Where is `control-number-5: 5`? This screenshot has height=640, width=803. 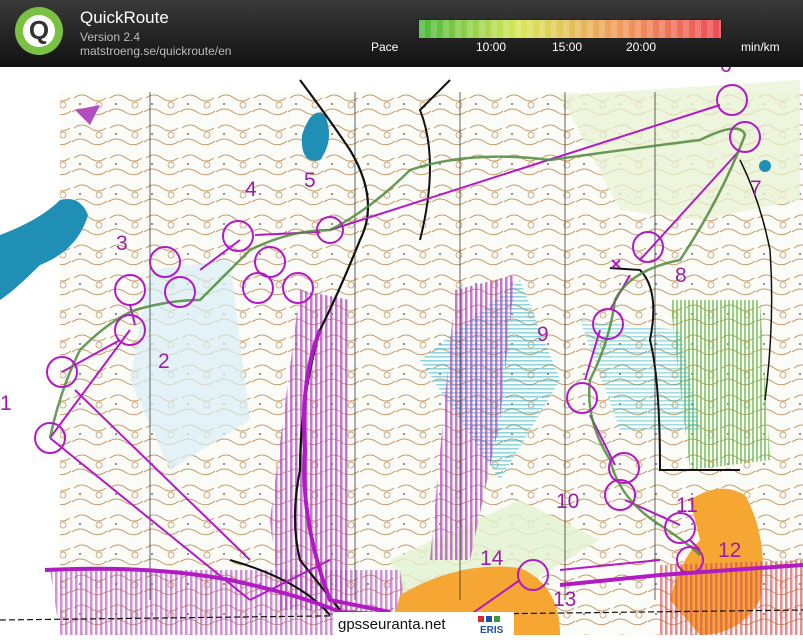 control-number-5: 5 is located at coordinates (310, 180).